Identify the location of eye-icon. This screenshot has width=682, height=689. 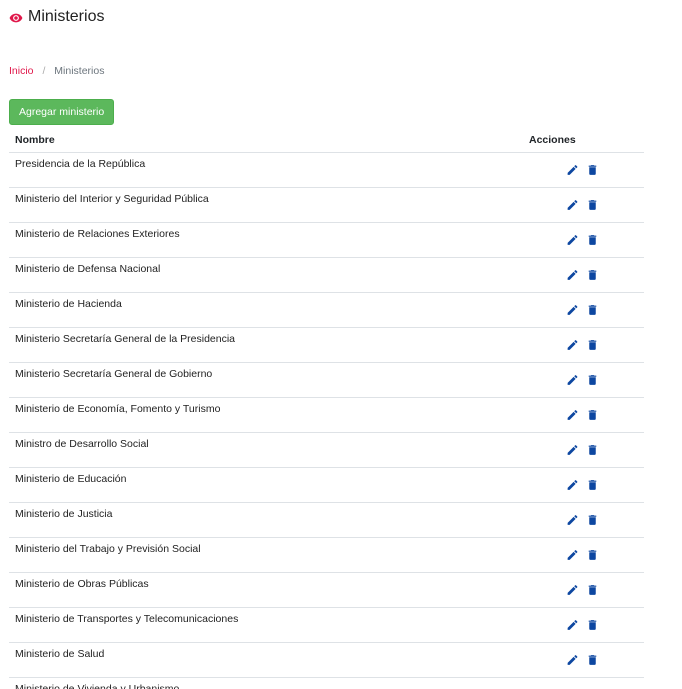
(16, 18).